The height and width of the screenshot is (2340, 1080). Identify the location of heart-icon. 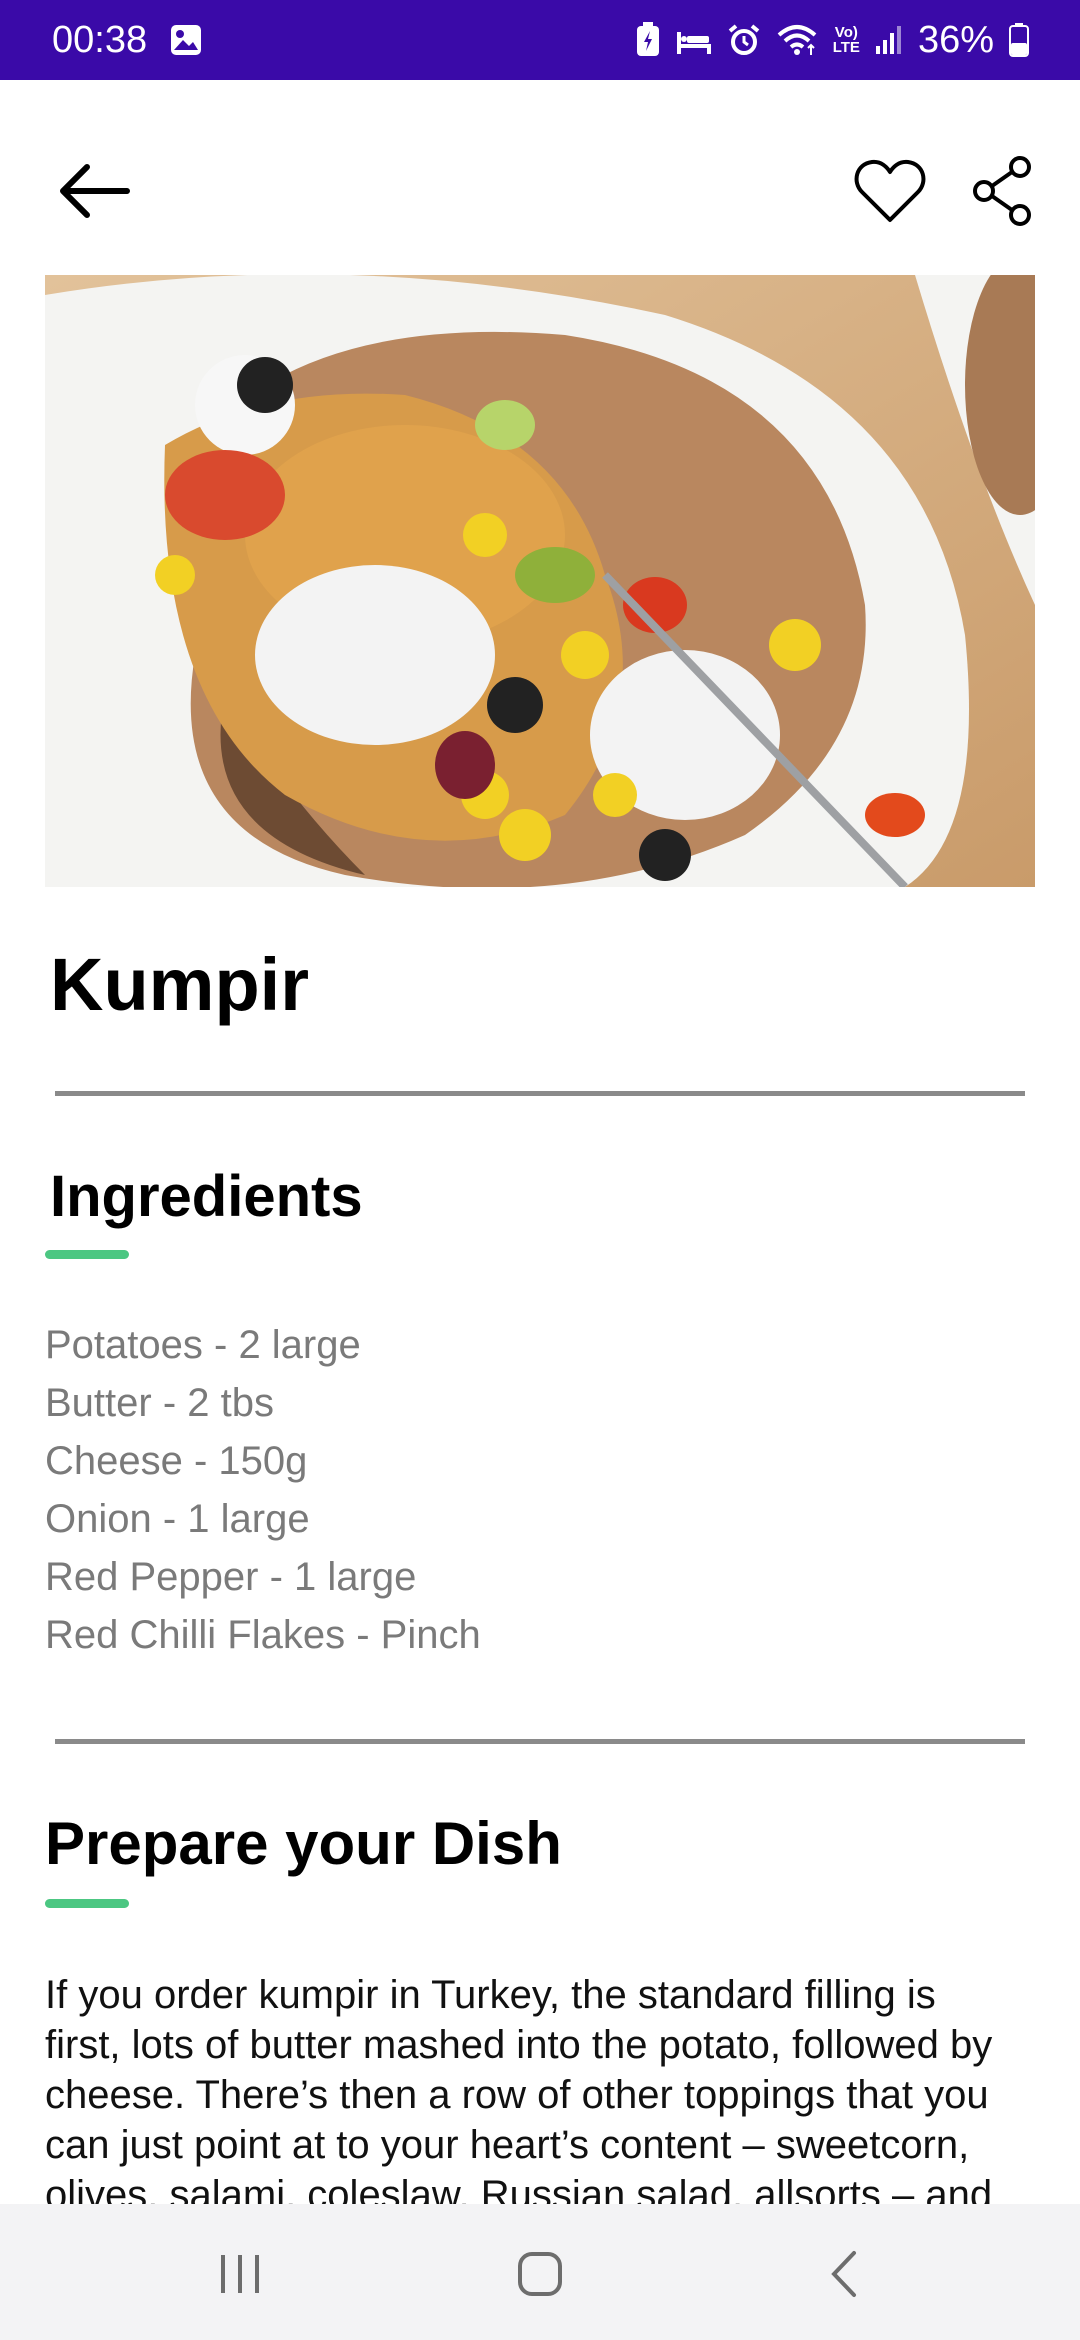
(890, 190).